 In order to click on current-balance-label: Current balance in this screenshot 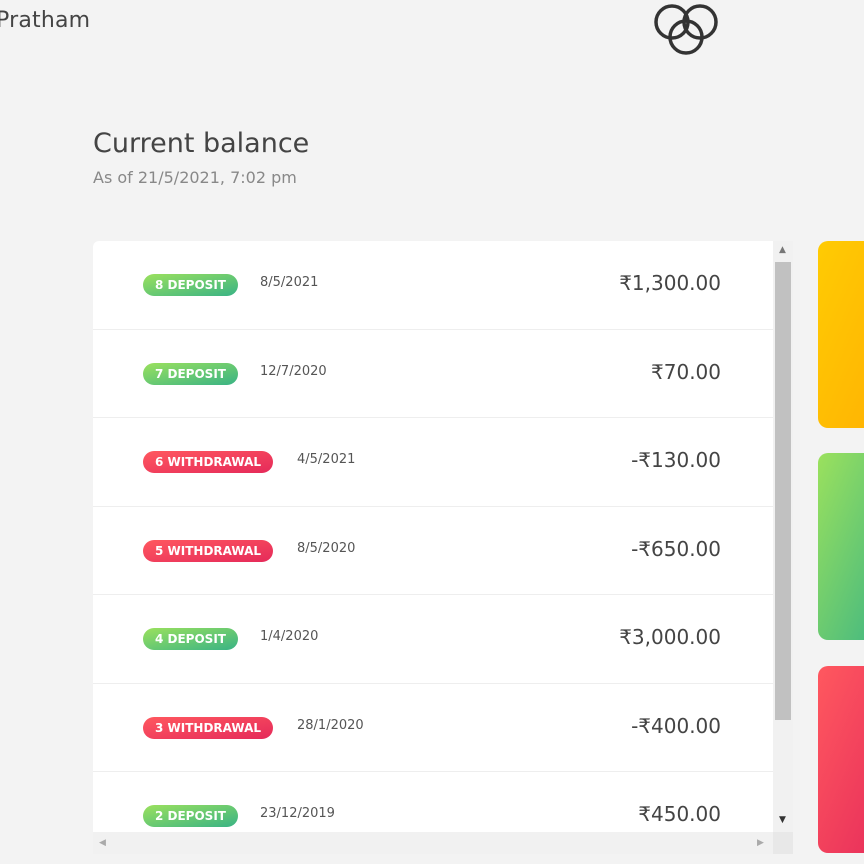, I will do `click(201, 143)`.